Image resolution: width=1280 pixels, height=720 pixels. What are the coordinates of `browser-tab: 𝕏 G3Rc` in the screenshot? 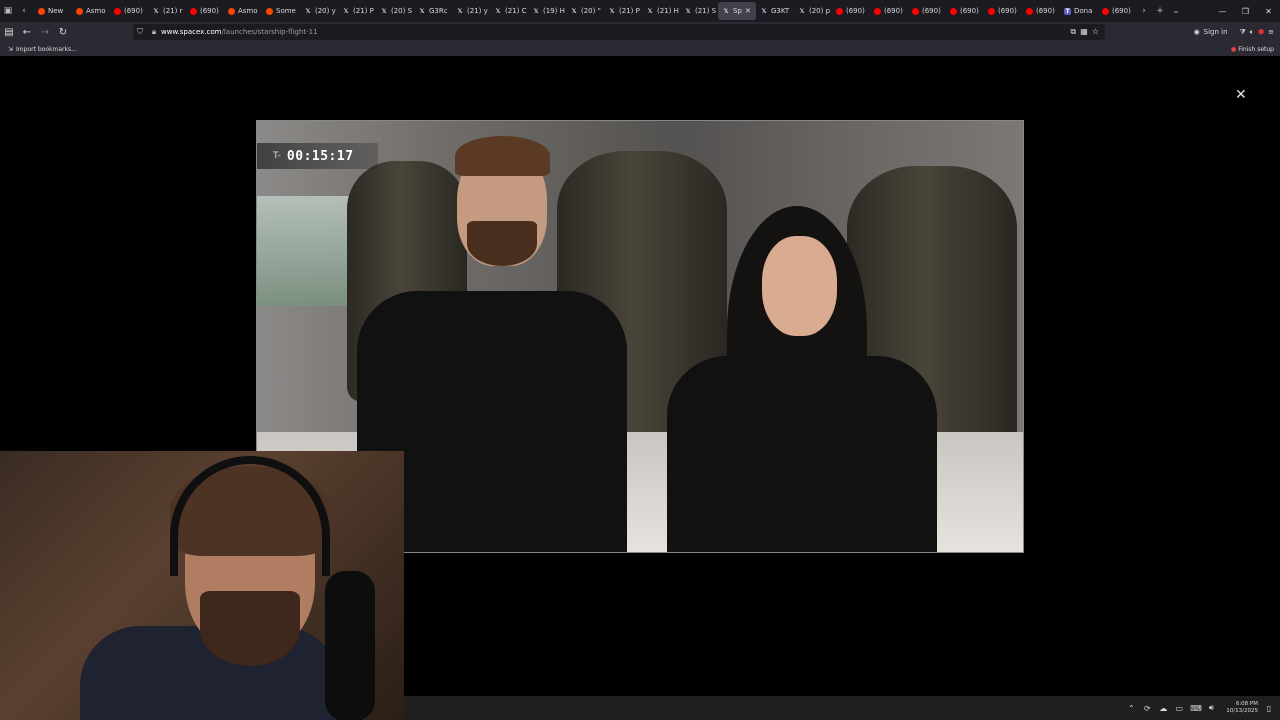 It's located at (433, 11).